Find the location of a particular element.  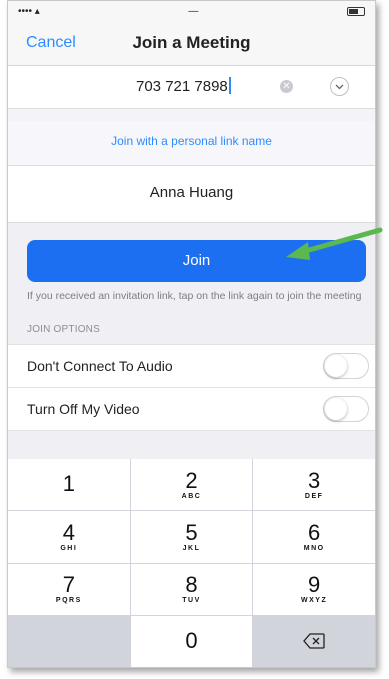

annotation-arrow-icon is located at coordinates (334, 243).